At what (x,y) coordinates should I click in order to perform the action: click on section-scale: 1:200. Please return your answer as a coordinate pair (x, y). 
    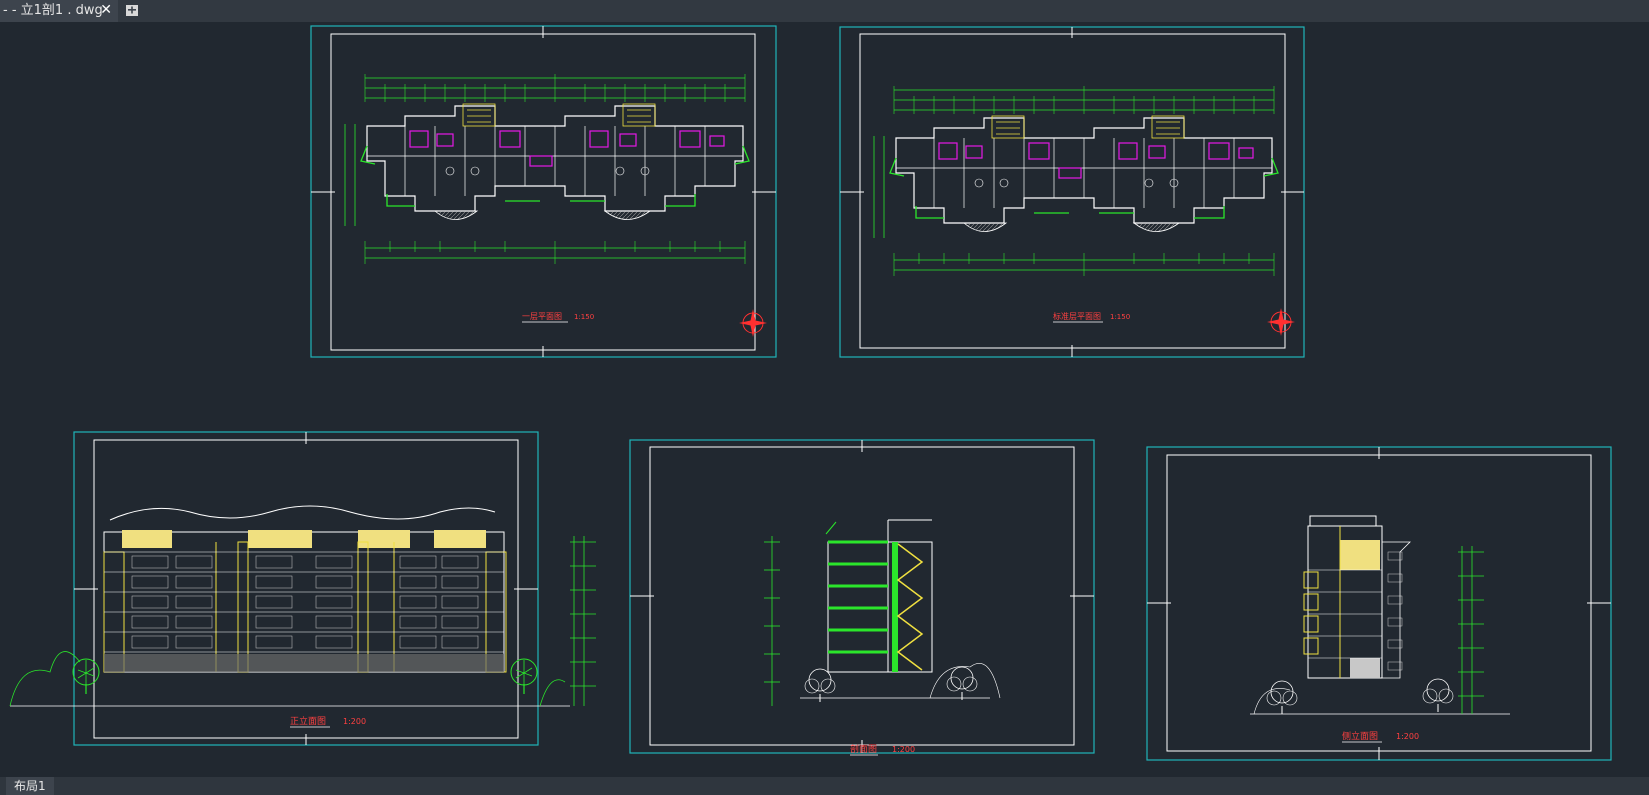
    Looking at the image, I should click on (903, 749).